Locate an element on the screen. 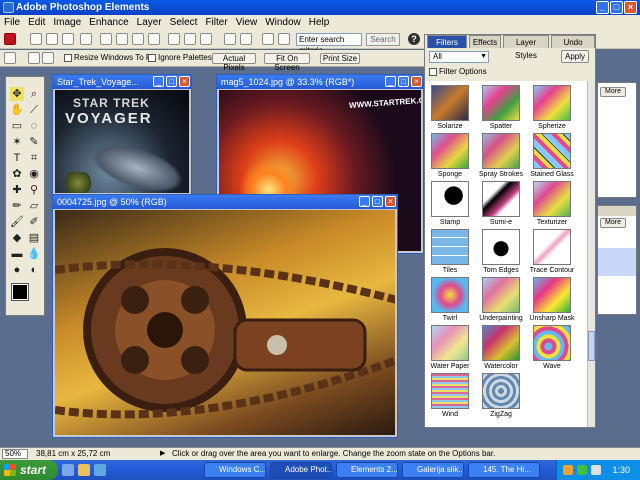  menu-enhance: Enhance is located at coordinates (108, 22).